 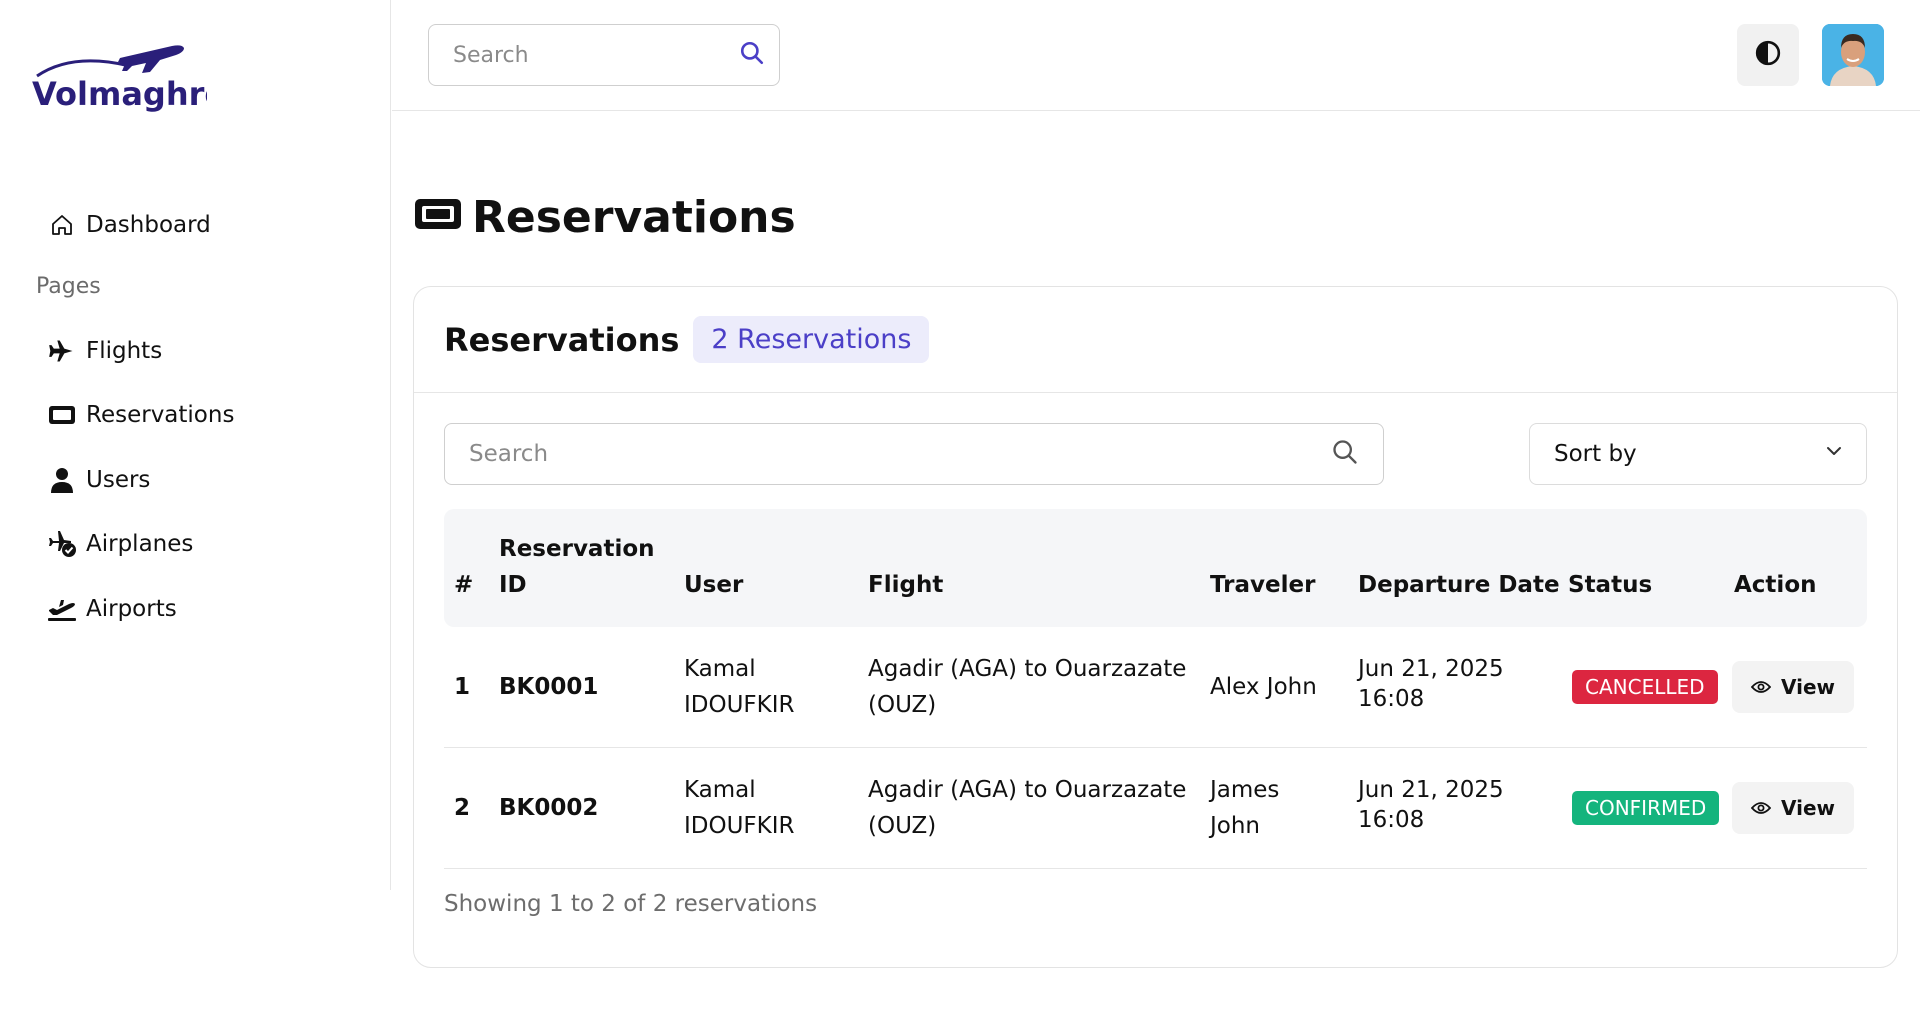 I want to click on sidebar-section-label: Pages, so click(x=68, y=286).